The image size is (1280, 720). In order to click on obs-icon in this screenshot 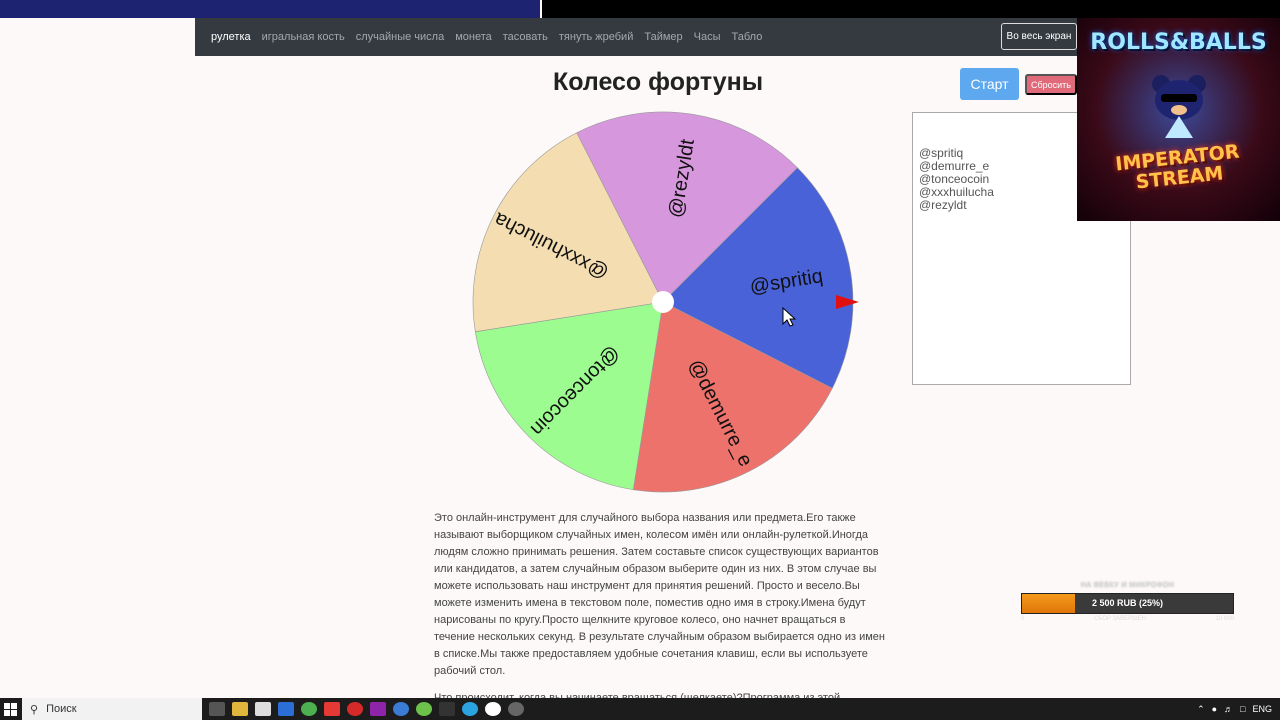, I will do `click(516, 709)`.